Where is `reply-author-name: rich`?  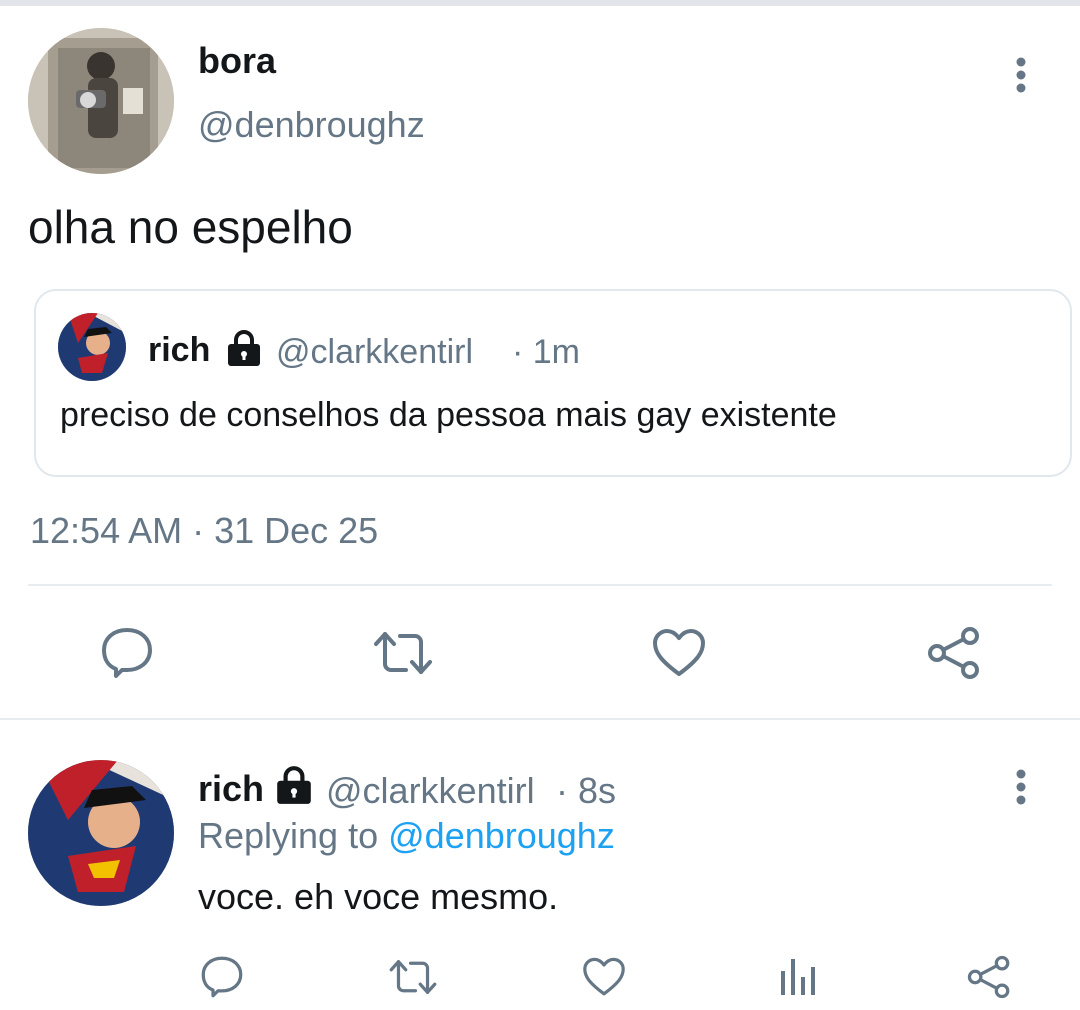 reply-author-name: rich is located at coordinates (231, 789).